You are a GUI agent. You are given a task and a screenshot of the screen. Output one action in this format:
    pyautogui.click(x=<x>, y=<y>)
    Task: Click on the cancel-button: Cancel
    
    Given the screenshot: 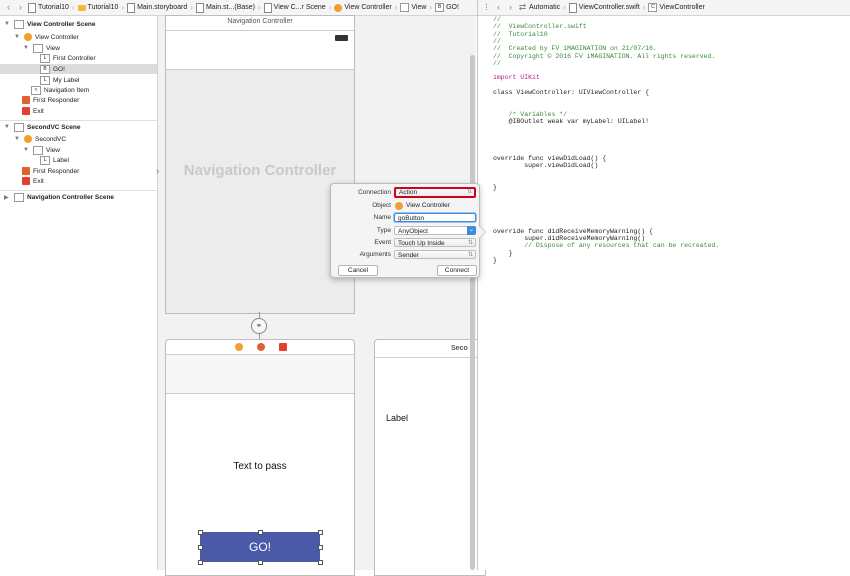 What is the action you would take?
    pyautogui.click(x=358, y=270)
    